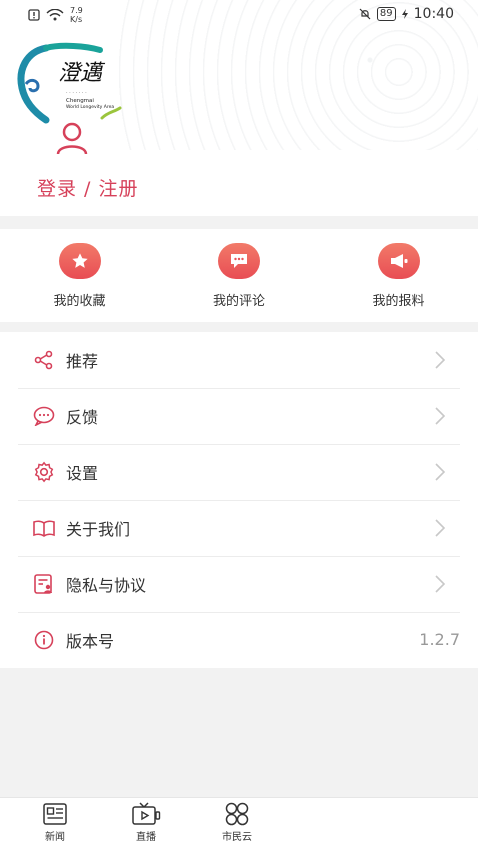 This screenshot has width=478, height=850. What do you see at coordinates (44, 472) in the screenshot?
I see `gear-icon` at bounding box center [44, 472].